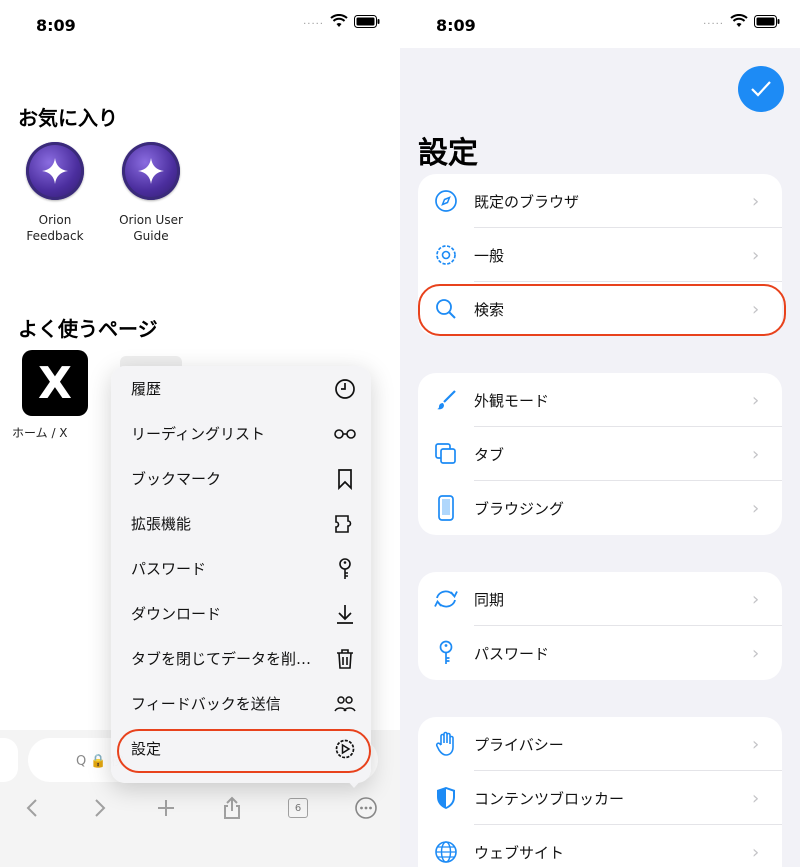  What do you see at coordinates (600, 400) in the screenshot?
I see `settings-row-appearance: 外観モード ›` at bounding box center [600, 400].